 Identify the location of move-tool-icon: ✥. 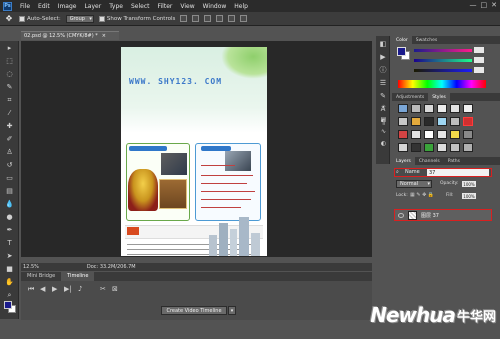
(9, 19).